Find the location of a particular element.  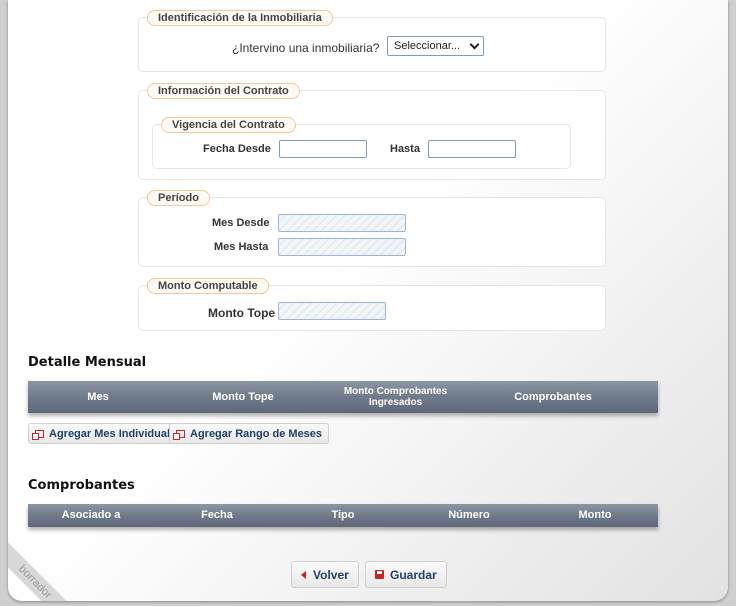

hasta-input is located at coordinates (472, 149).